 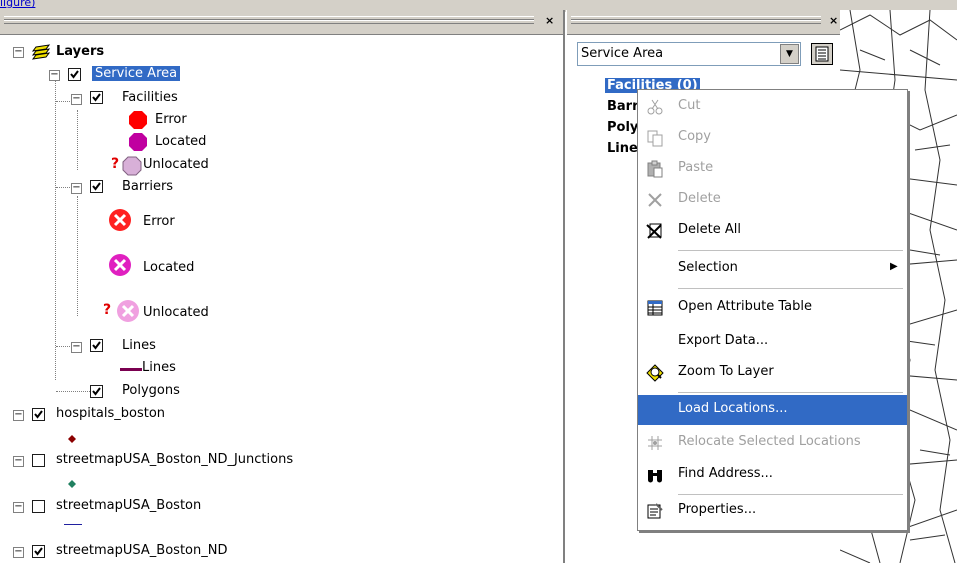 I want to click on service-area-label: Service Area, so click(x=136, y=73).